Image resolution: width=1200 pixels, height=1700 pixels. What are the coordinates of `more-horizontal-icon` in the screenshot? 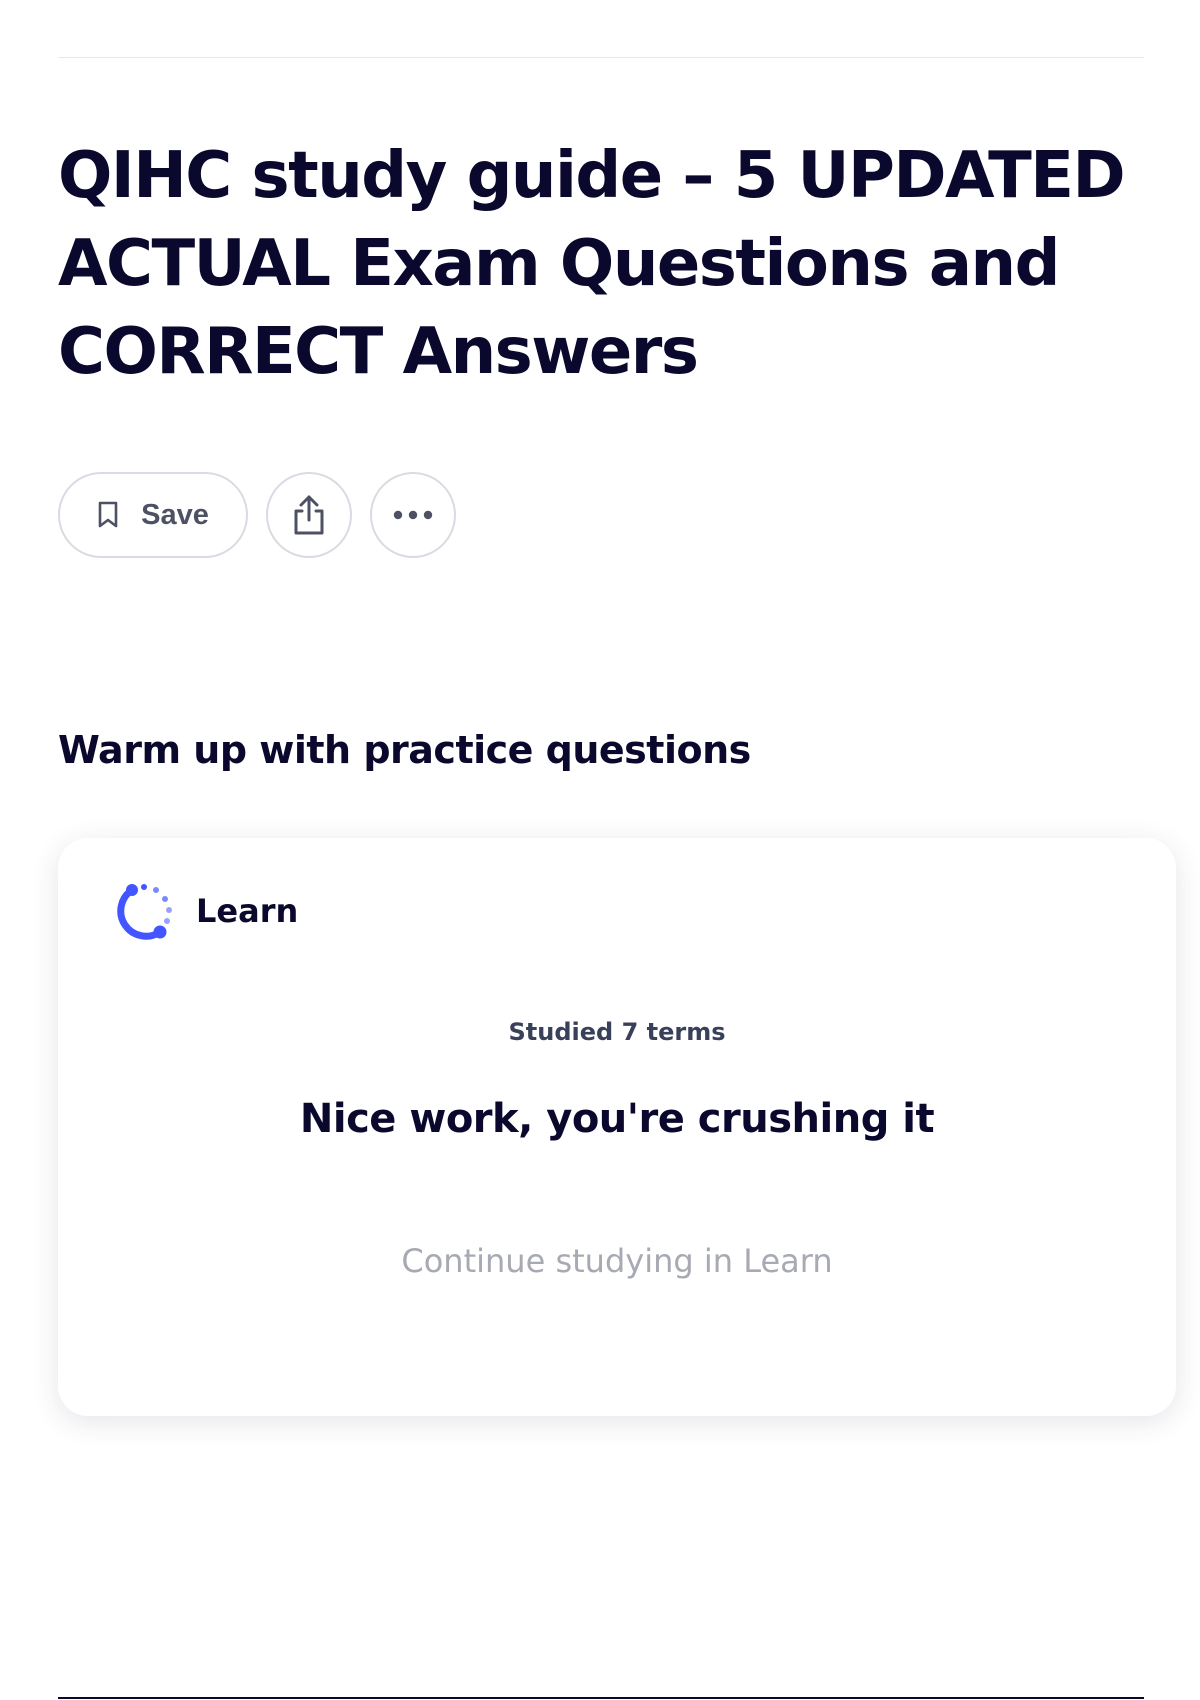 It's located at (413, 515).